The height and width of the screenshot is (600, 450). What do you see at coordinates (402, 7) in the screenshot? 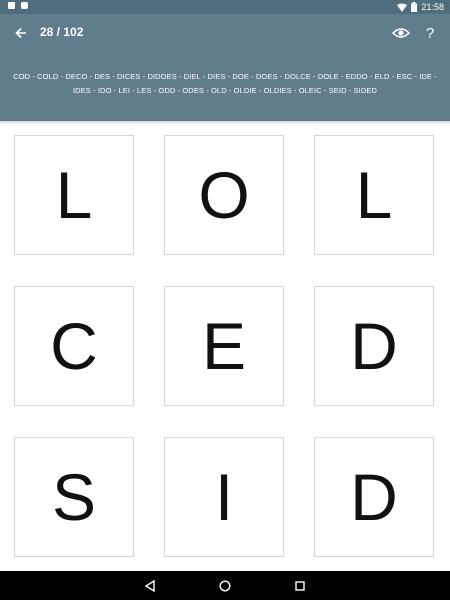
I see `wifi-icon` at bounding box center [402, 7].